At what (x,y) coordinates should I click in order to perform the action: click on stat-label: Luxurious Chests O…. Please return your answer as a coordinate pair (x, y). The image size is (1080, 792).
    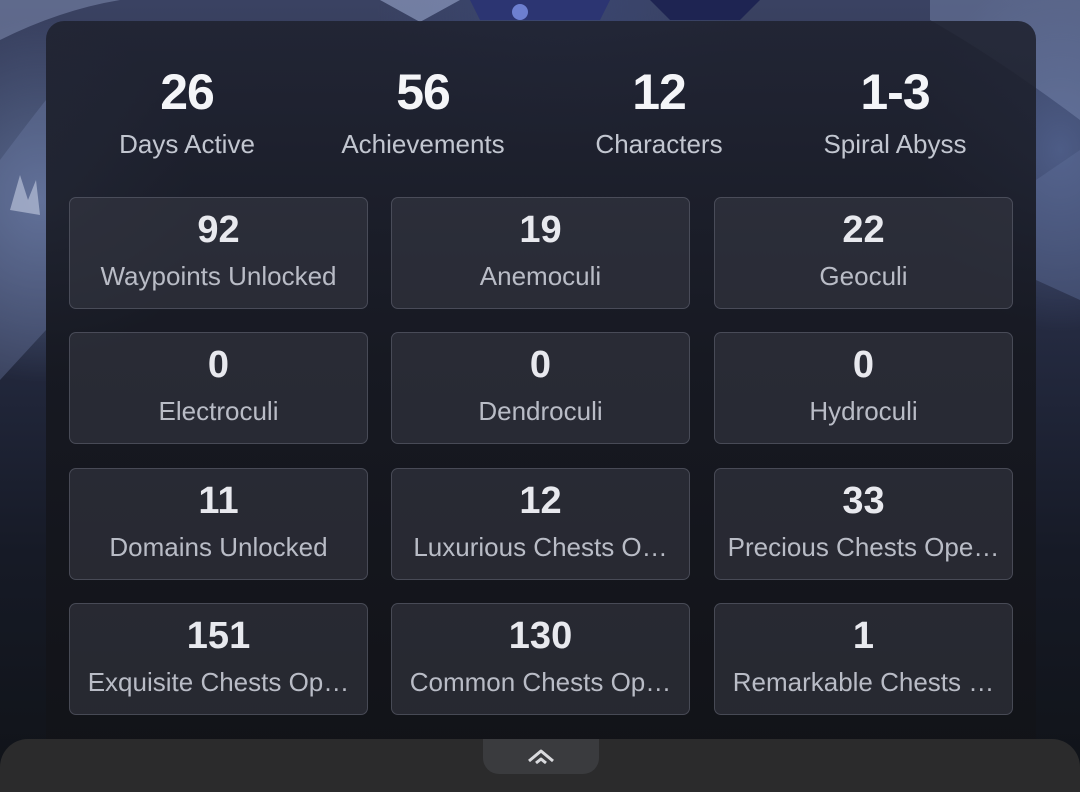
    Looking at the image, I should click on (540, 547).